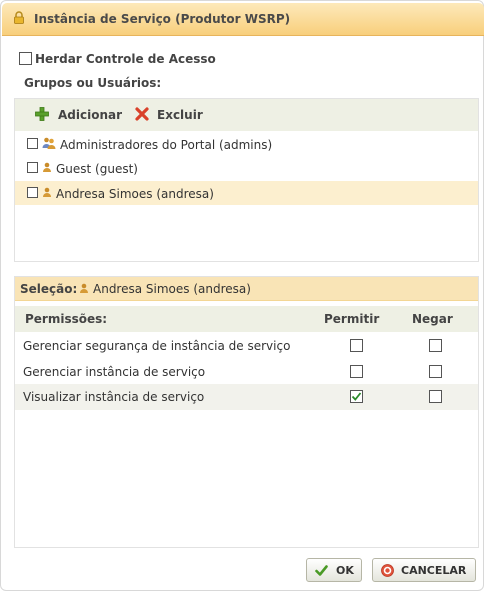 The height and width of the screenshot is (592, 484). What do you see at coordinates (172, 289) in the screenshot?
I see `selection-value: Andresa Simoes (andresa)` at bounding box center [172, 289].